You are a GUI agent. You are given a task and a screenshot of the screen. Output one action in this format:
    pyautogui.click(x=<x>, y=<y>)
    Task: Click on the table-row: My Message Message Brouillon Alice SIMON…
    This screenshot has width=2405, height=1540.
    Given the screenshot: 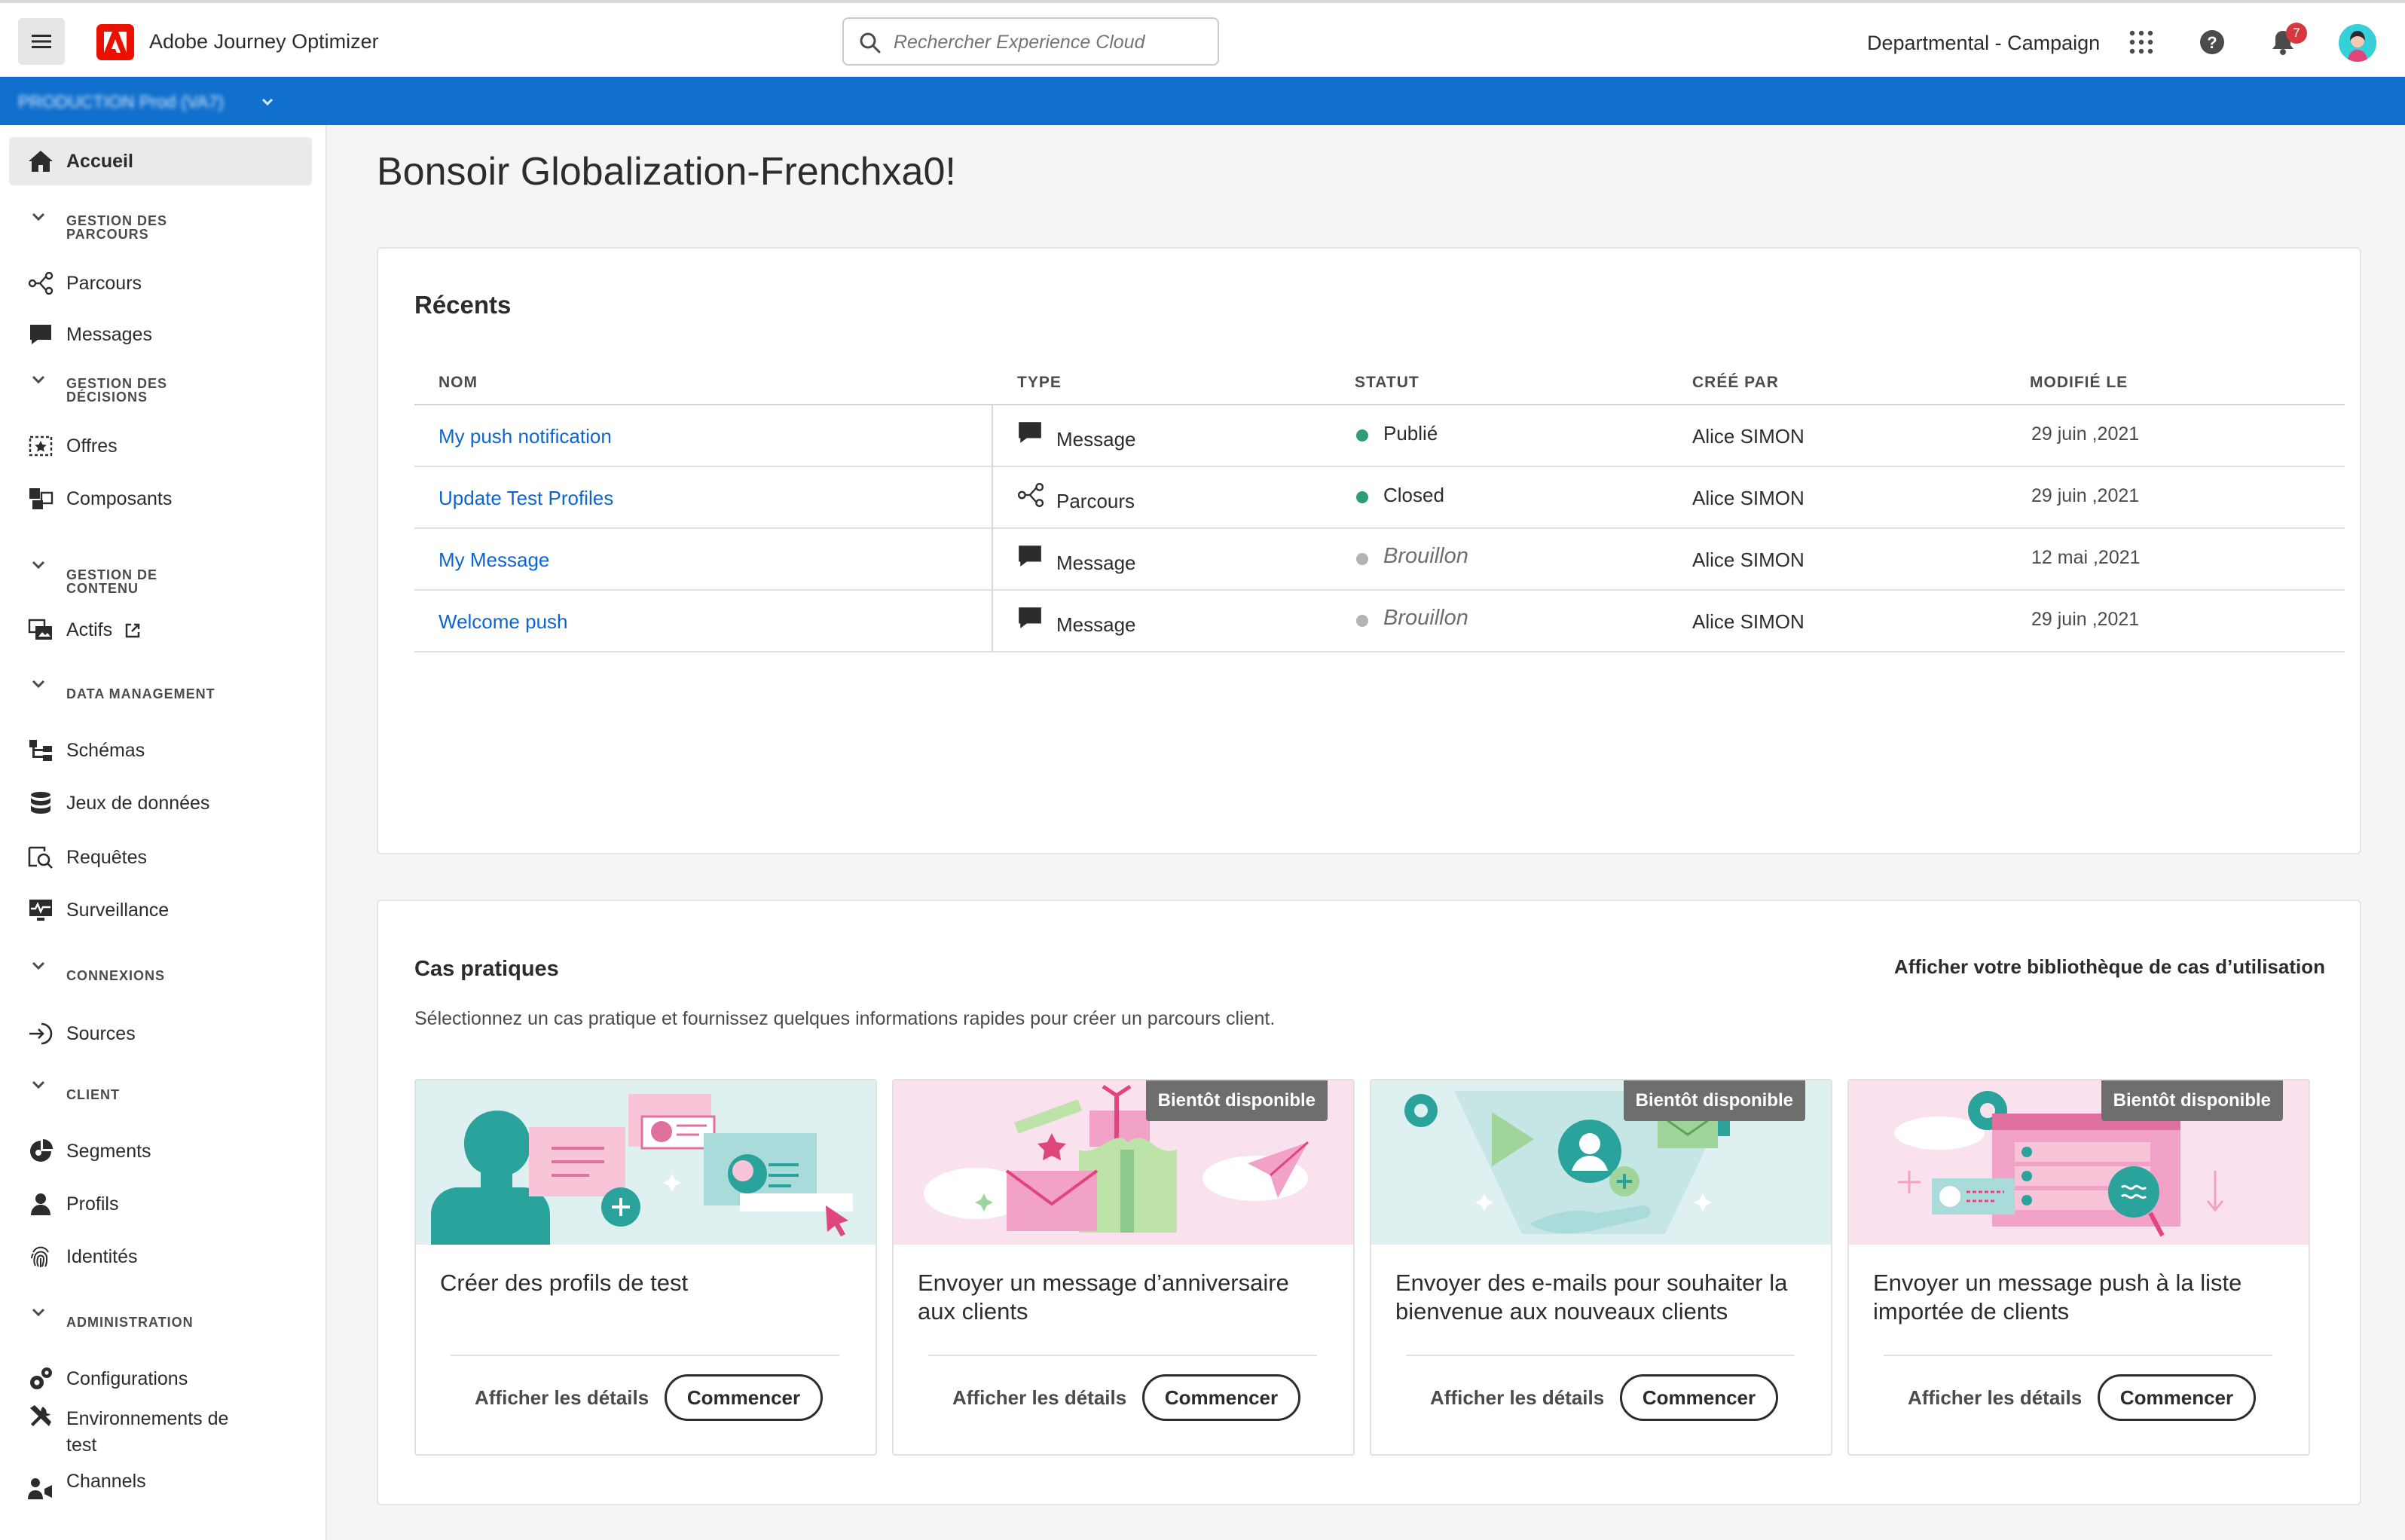 What is the action you would take?
    pyautogui.click(x=1379, y=560)
    